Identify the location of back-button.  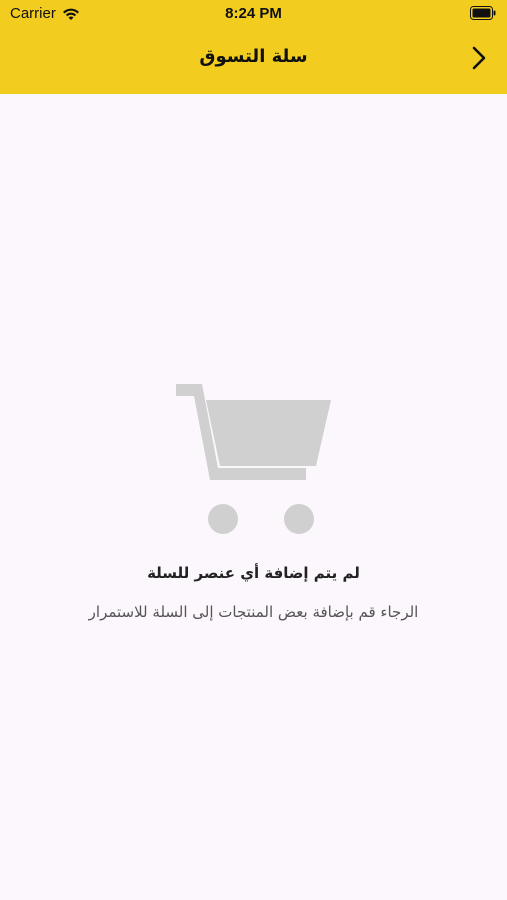
(479, 58).